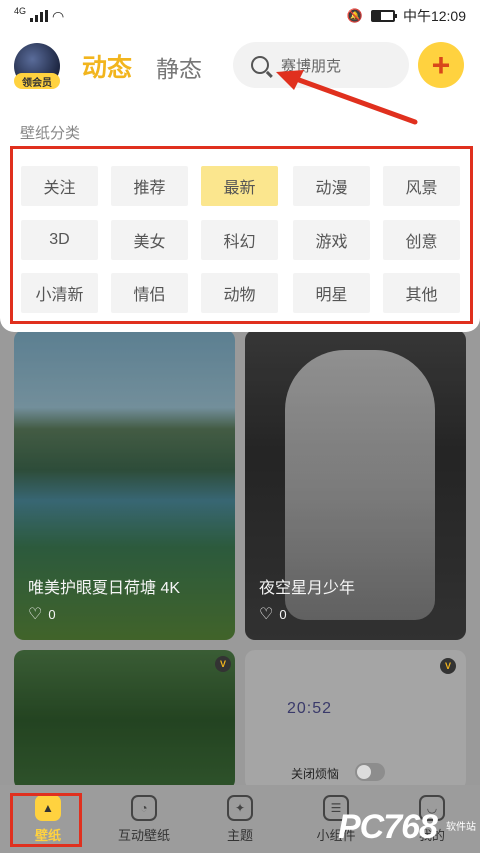 The width and height of the screenshot is (480, 853). I want to click on nav-interactive-wallpaper: ◔ 互动壁纸, so click(144, 819).